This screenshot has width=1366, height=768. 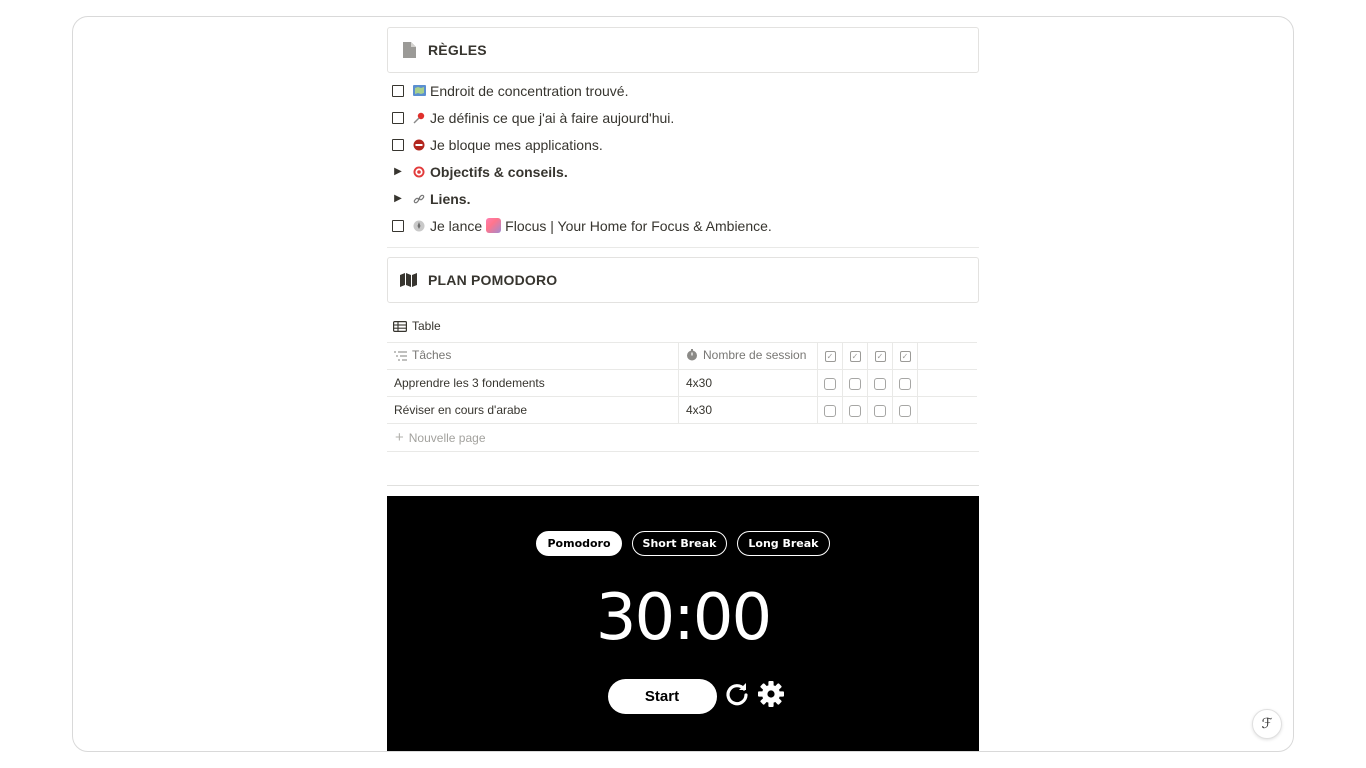 I want to click on todo-item-location: Endroit de concentration trouvé., so click(x=683, y=90).